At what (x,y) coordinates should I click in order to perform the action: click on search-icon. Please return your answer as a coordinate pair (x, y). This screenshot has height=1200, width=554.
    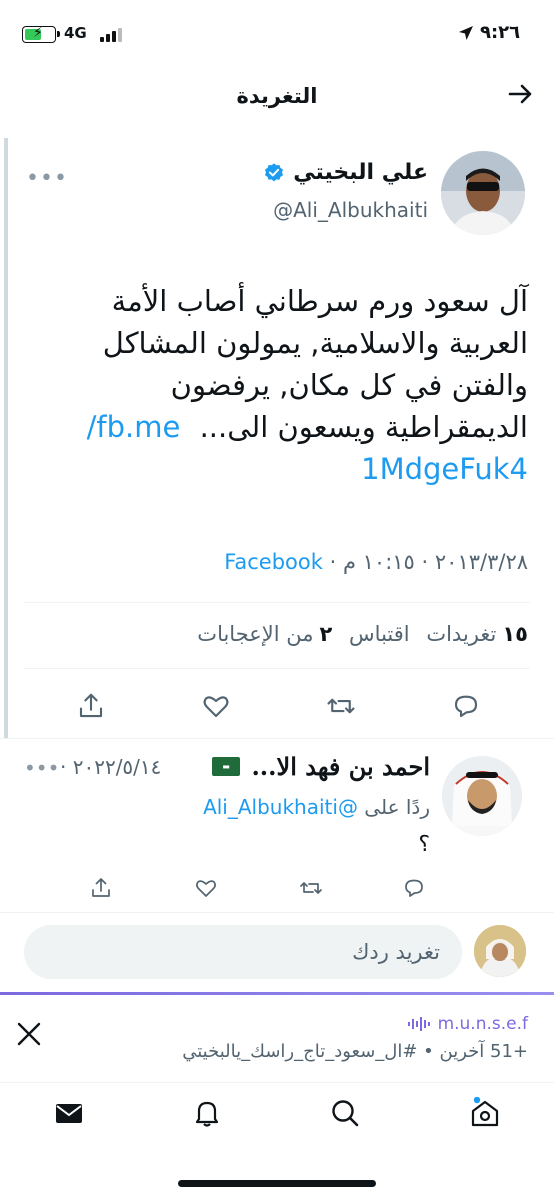
    Looking at the image, I should click on (345, 1113).